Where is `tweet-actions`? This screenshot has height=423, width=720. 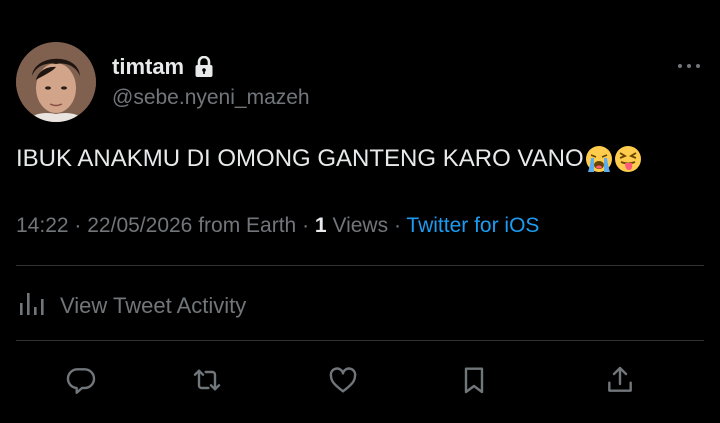
tweet-actions is located at coordinates (360, 383).